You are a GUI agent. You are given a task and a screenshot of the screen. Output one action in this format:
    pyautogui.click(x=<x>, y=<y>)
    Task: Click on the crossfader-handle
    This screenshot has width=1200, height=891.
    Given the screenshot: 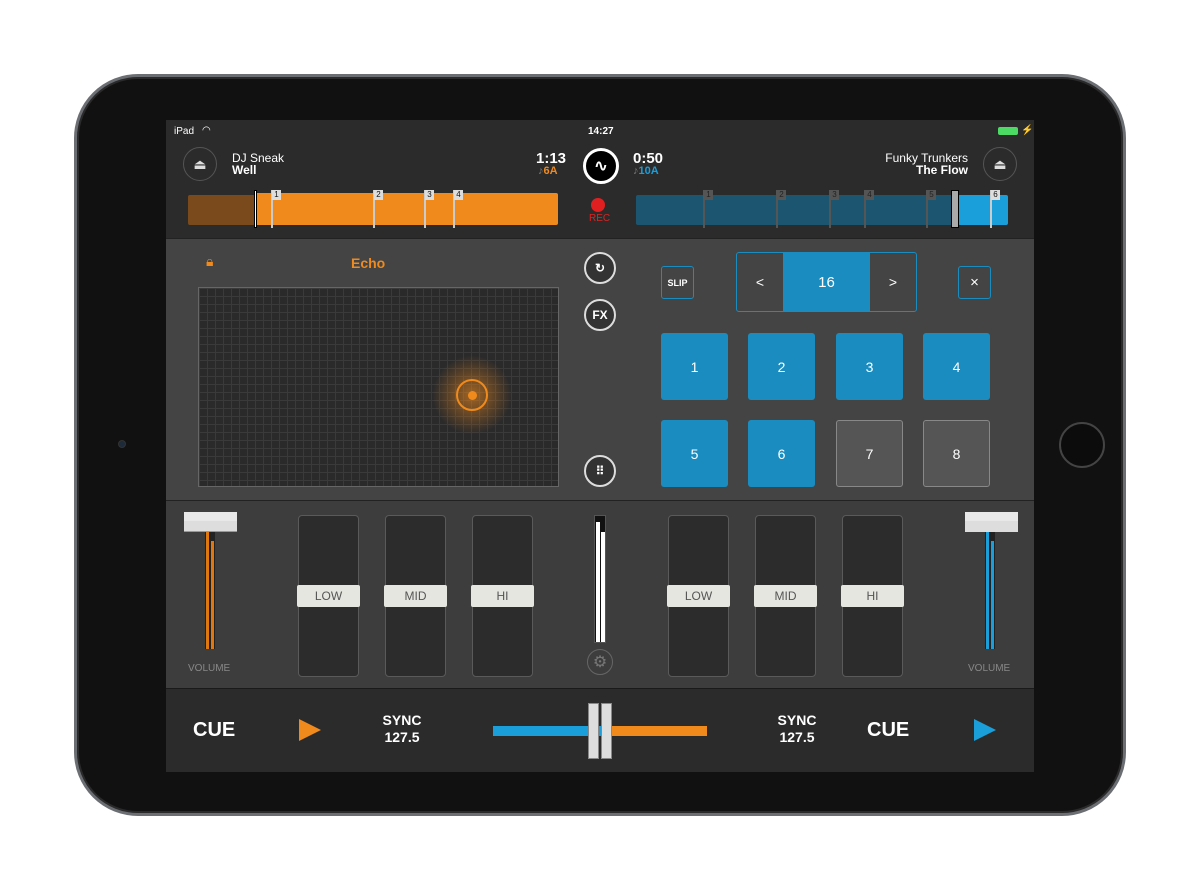 What is the action you would take?
    pyautogui.click(x=600, y=731)
    